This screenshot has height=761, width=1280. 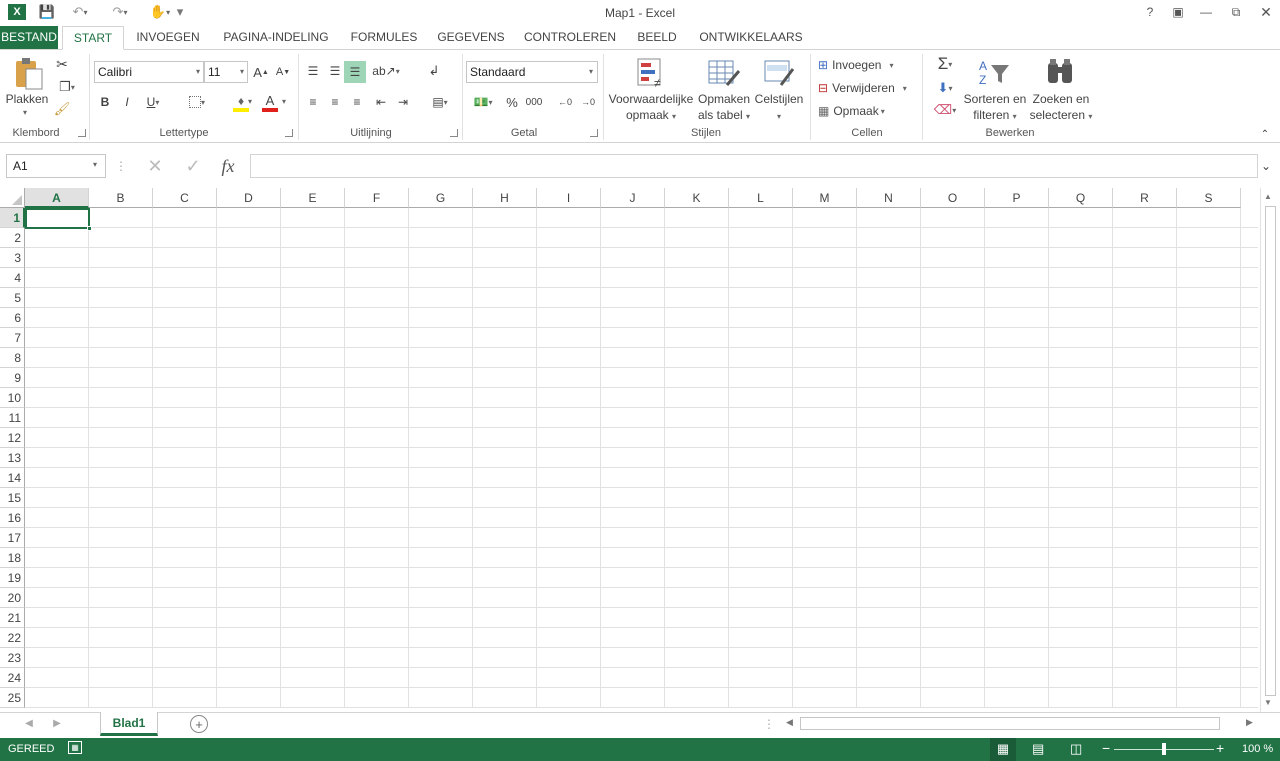 What do you see at coordinates (945, 110) in the screenshot?
I see `clear-icon: ⌫ ▾` at bounding box center [945, 110].